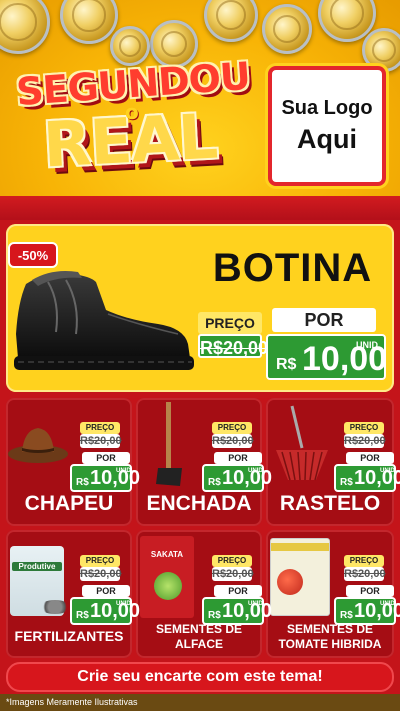 The image size is (400, 711). Describe the element at coordinates (327, 108) in the screenshot. I see `logo-text-line1: Sua Logo` at that location.